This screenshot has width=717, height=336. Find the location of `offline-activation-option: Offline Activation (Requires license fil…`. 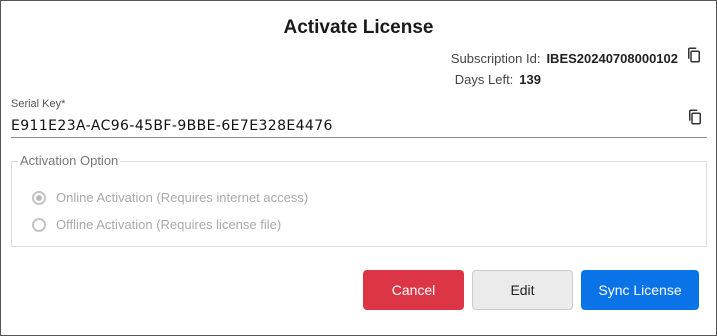

offline-activation-option: Offline Activation (Requires license fil… is located at coordinates (156, 224).